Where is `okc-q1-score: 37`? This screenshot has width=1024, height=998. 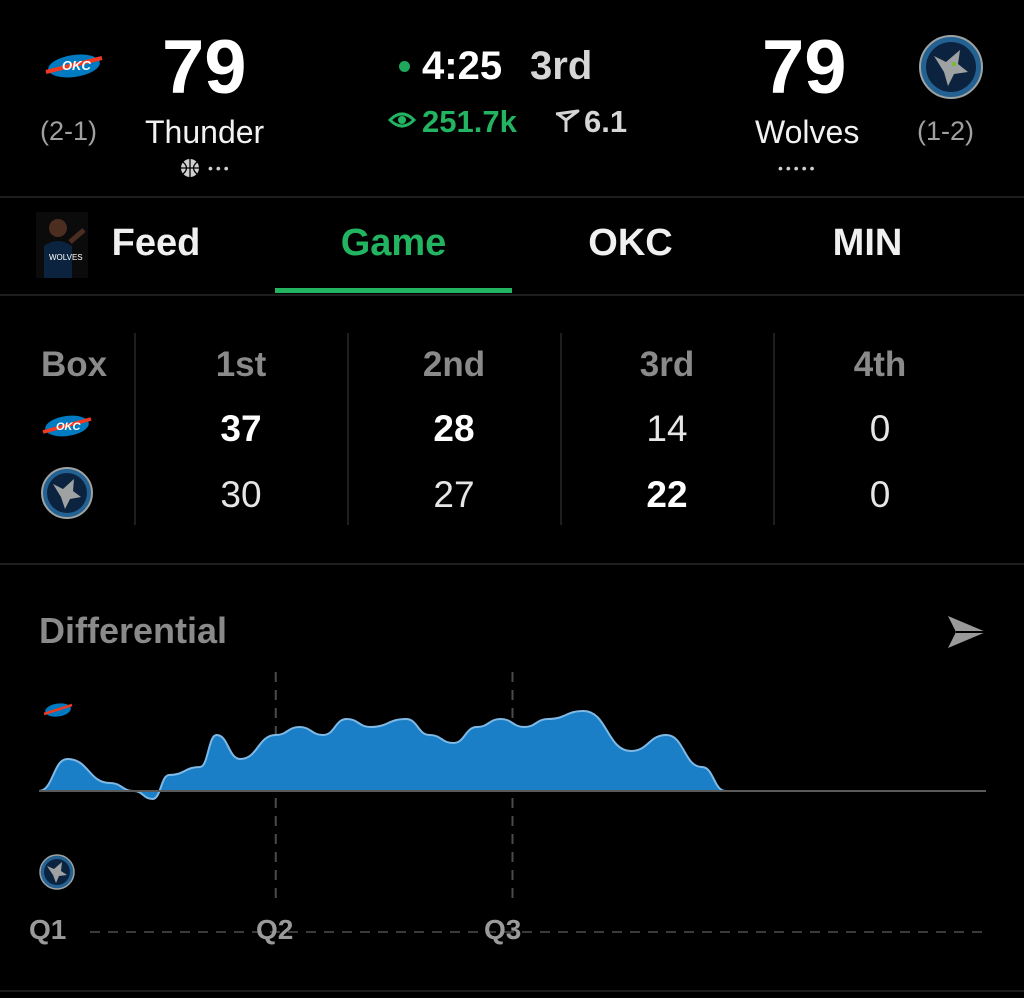
okc-q1-score: 37 is located at coordinates (241, 428).